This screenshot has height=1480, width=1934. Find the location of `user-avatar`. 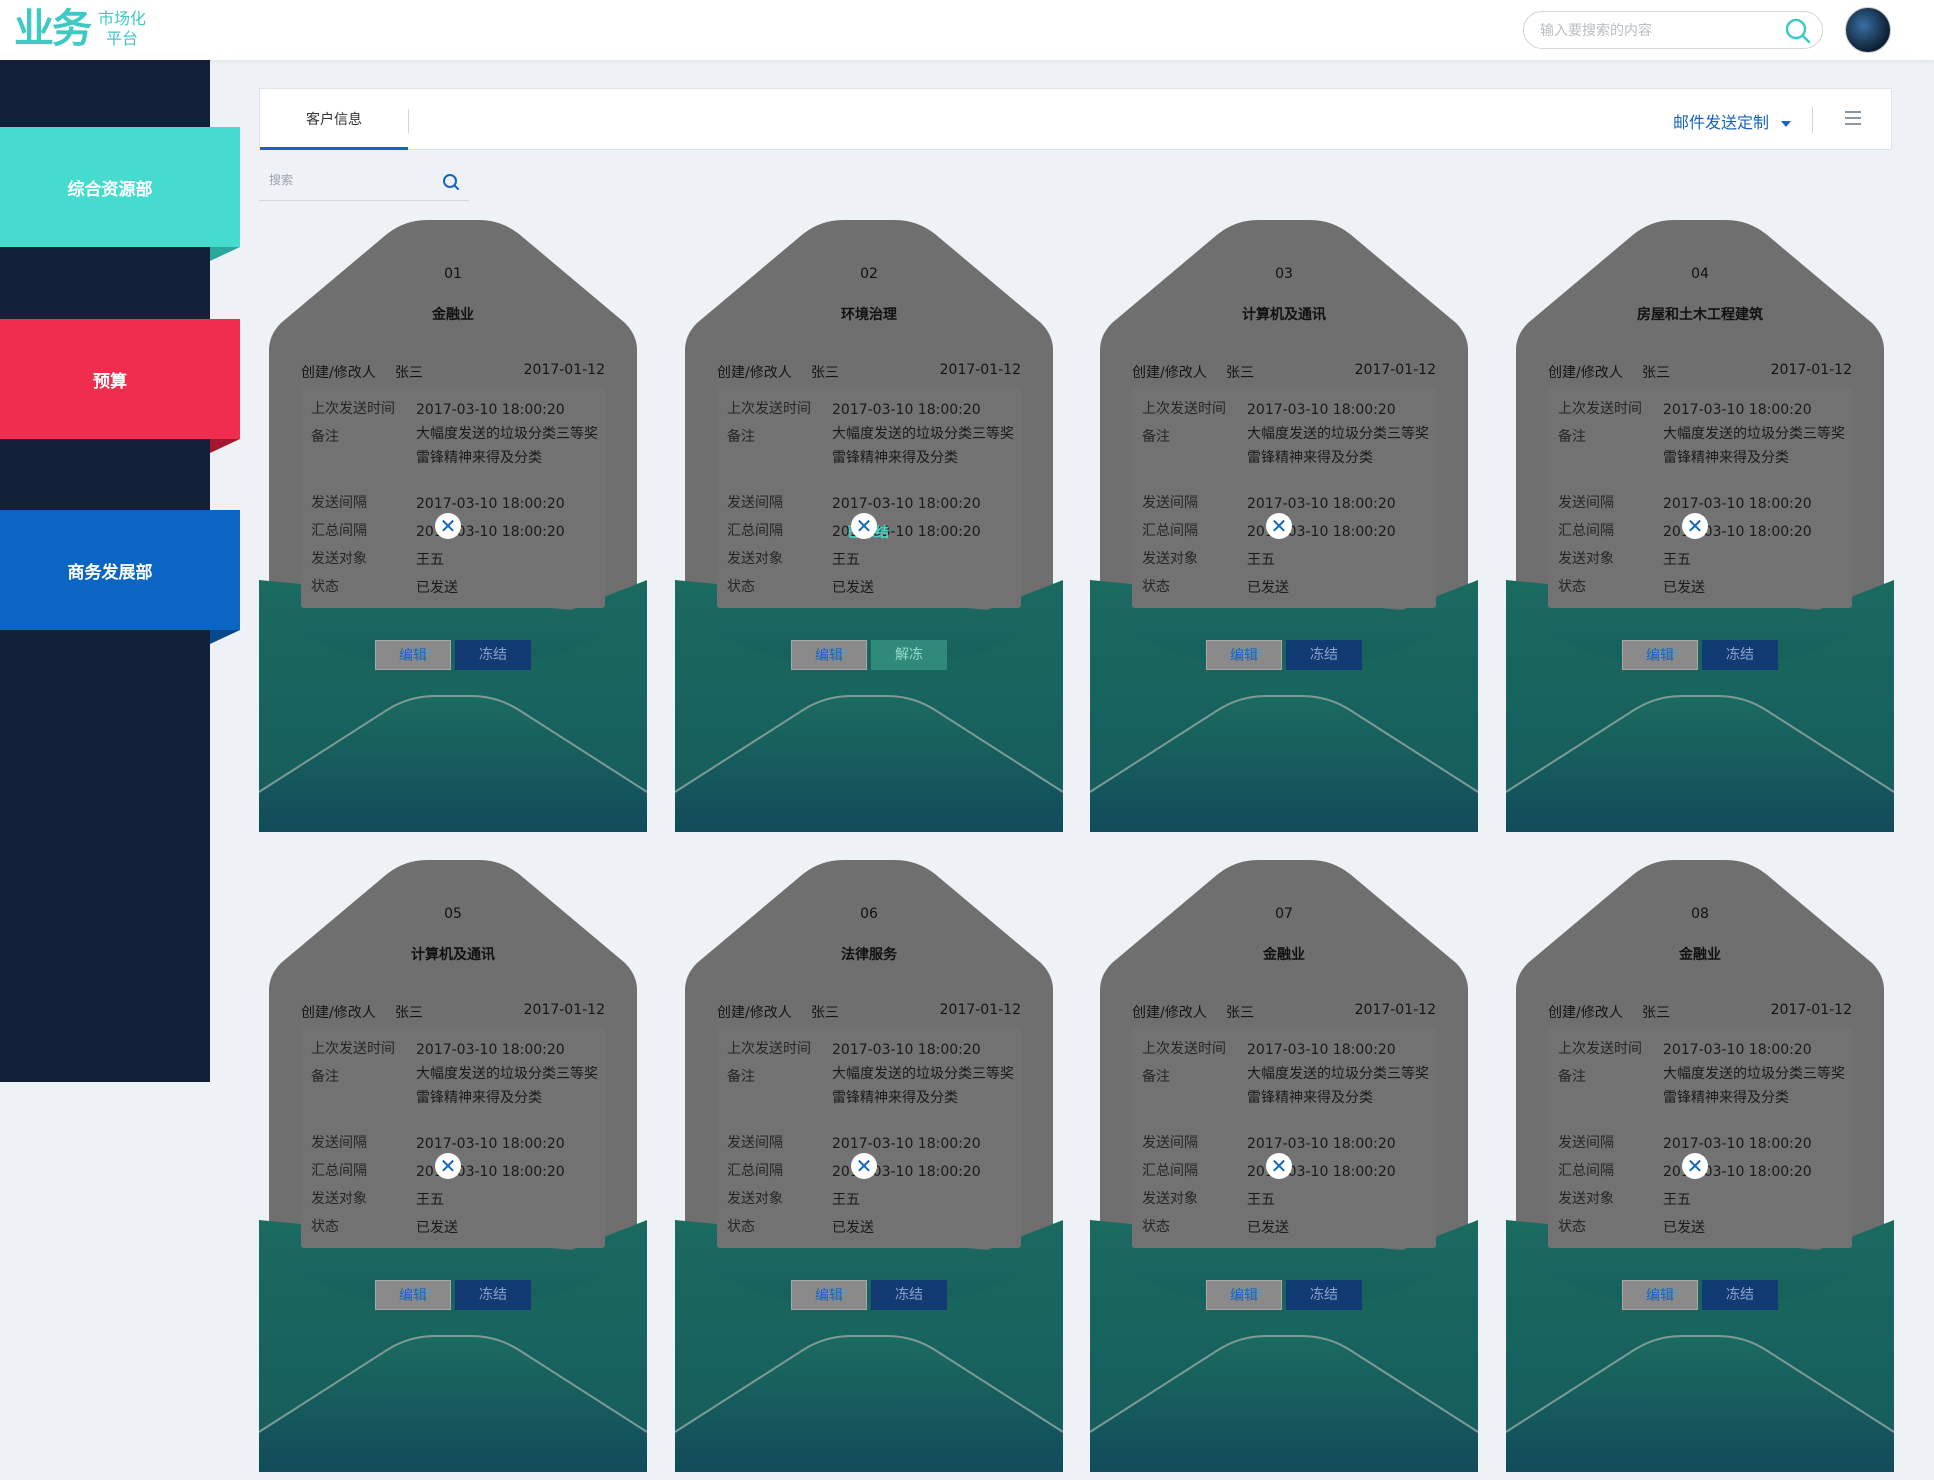

user-avatar is located at coordinates (1868, 30).